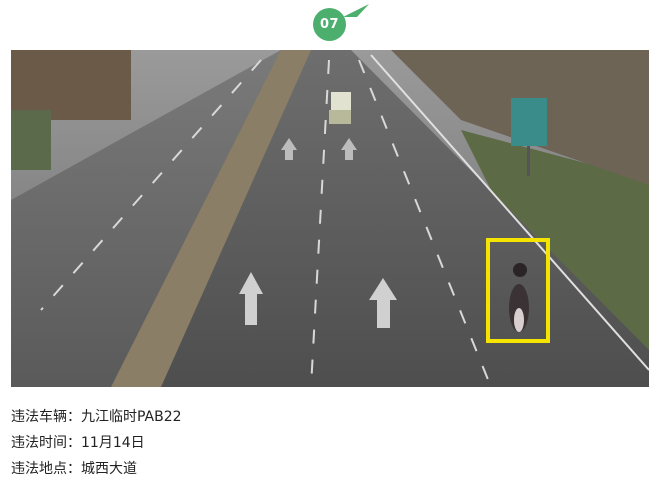 The height and width of the screenshot is (490, 650). I want to click on location-label: 违法地点：, so click(46, 469).